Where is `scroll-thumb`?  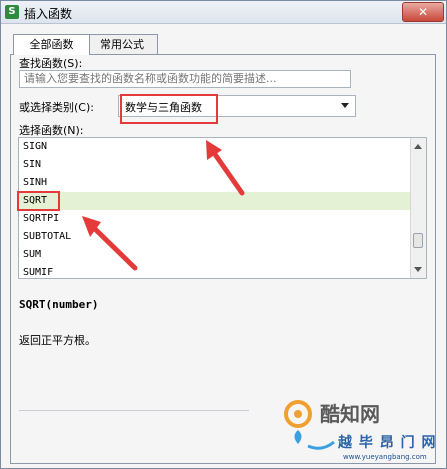 scroll-thumb is located at coordinates (418, 240).